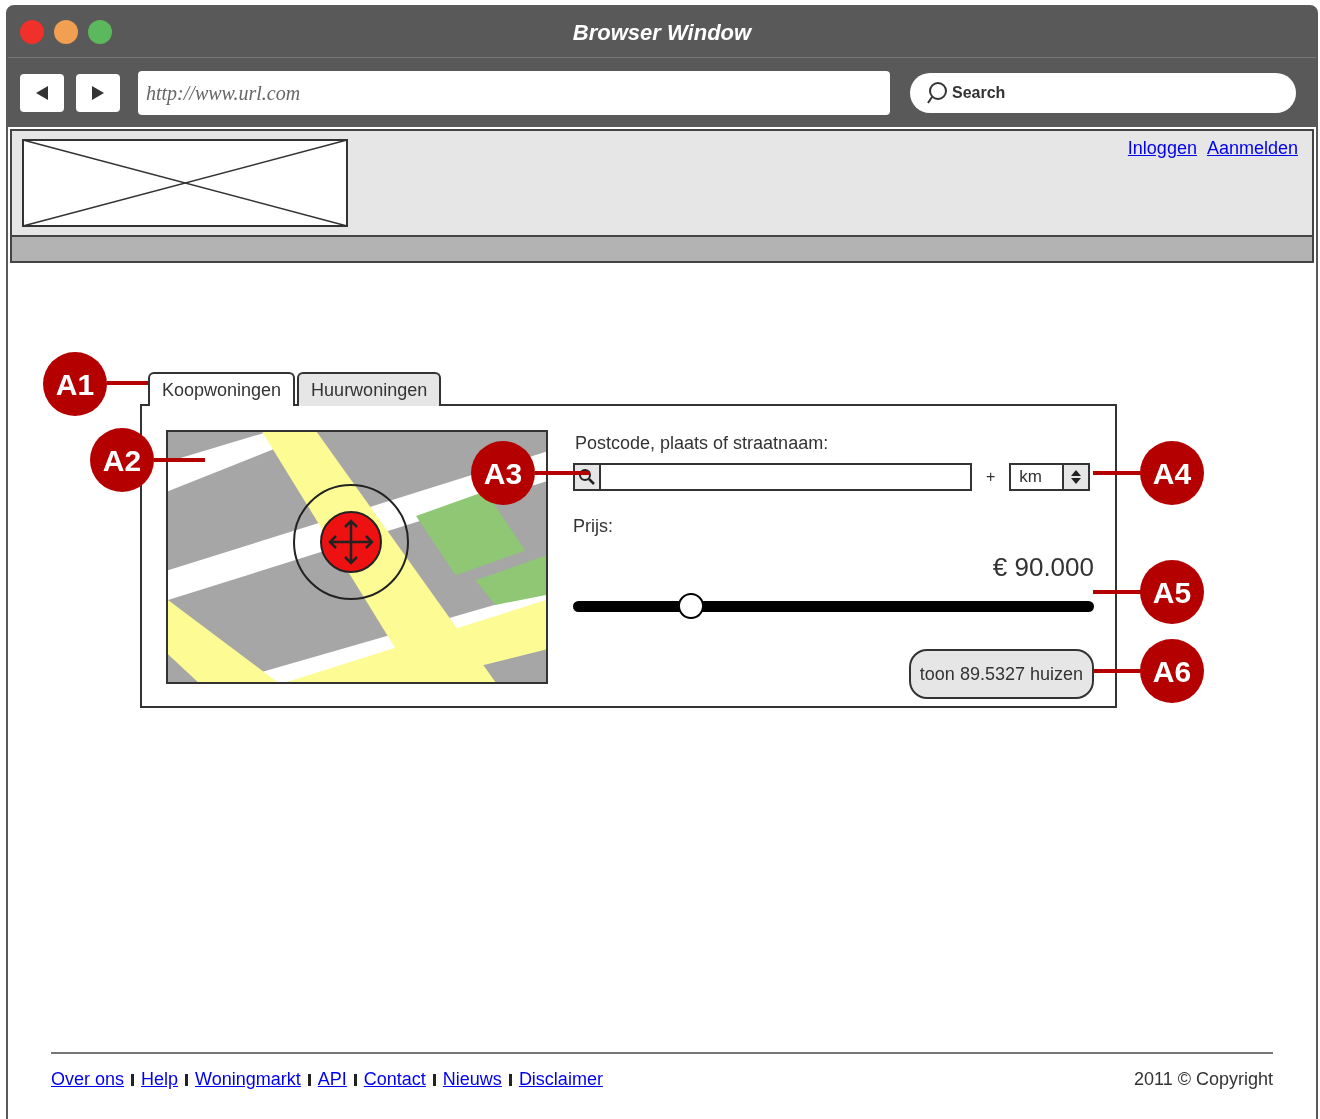  What do you see at coordinates (1162, 148) in the screenshot?
I see `header-link: Inloggen` at bounding box center [1162, 148].